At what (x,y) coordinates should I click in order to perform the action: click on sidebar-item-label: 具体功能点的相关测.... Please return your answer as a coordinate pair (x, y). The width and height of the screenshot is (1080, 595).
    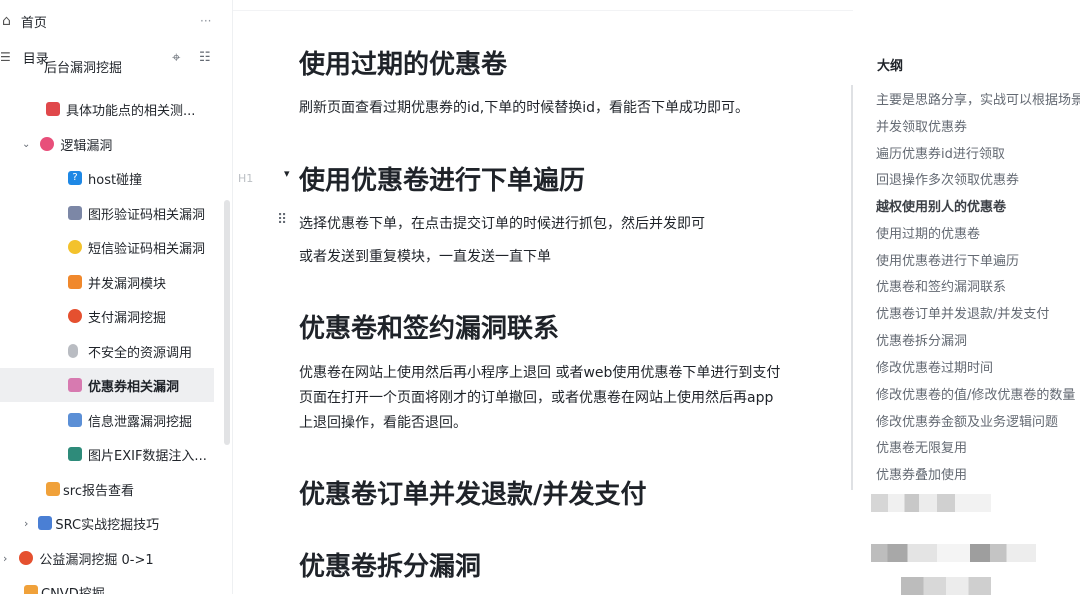
    Looking at the image, I should click on (131, 111).